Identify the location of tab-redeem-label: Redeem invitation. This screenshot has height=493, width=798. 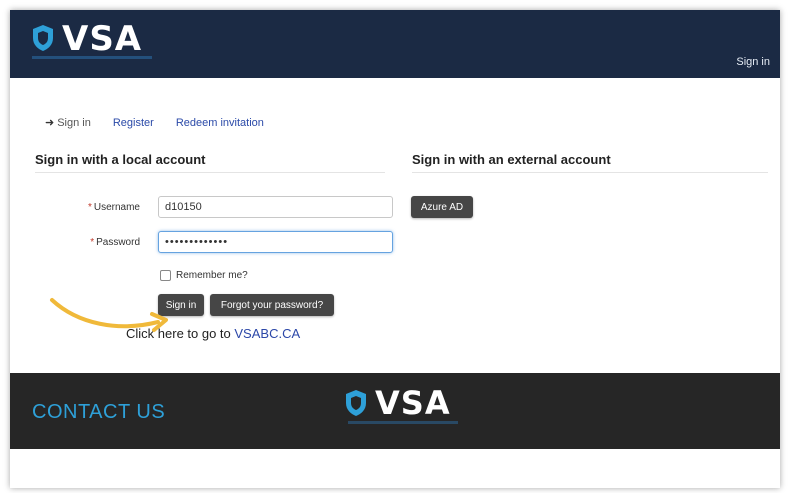
(219, 122).